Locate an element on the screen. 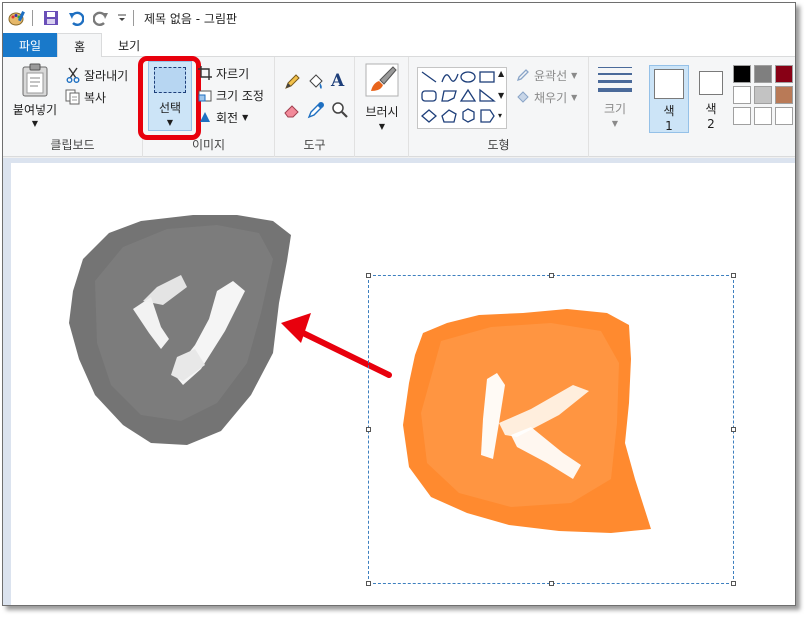 The width and height of the screenshot is (808, 634). brush-group: 브러시 ▼ is located at coordinates (382, 107).